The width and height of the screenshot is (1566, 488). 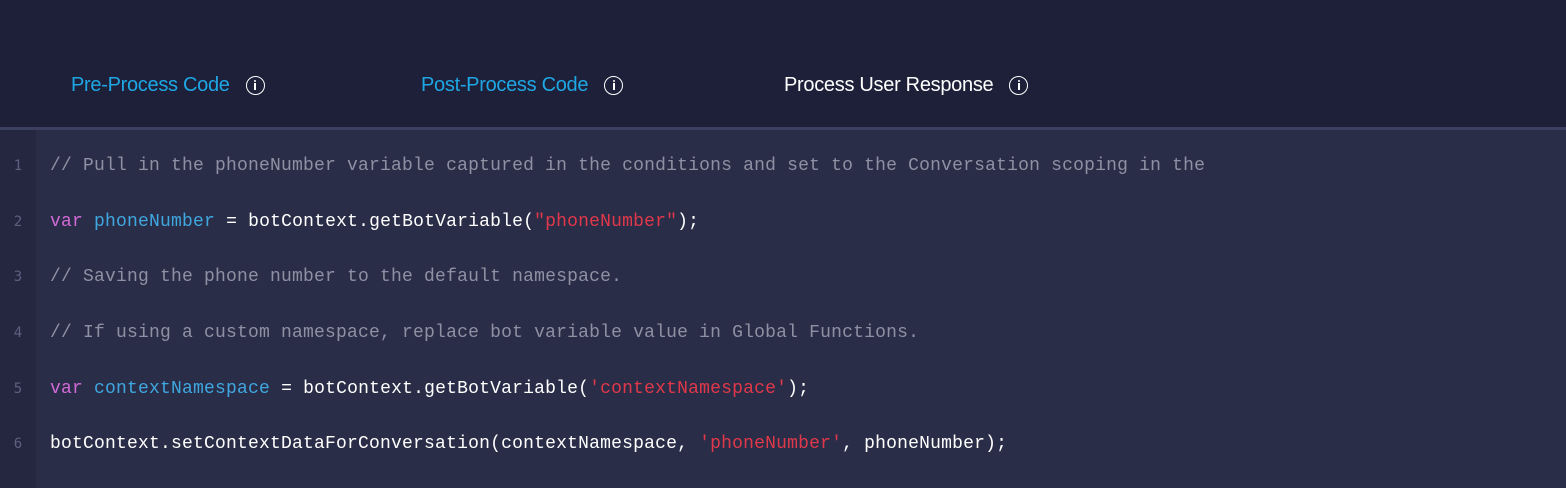 What do you see at coordinates (18, 277) in the screenshot?
I see `line-number: 3` at bounding box center [18, 277].